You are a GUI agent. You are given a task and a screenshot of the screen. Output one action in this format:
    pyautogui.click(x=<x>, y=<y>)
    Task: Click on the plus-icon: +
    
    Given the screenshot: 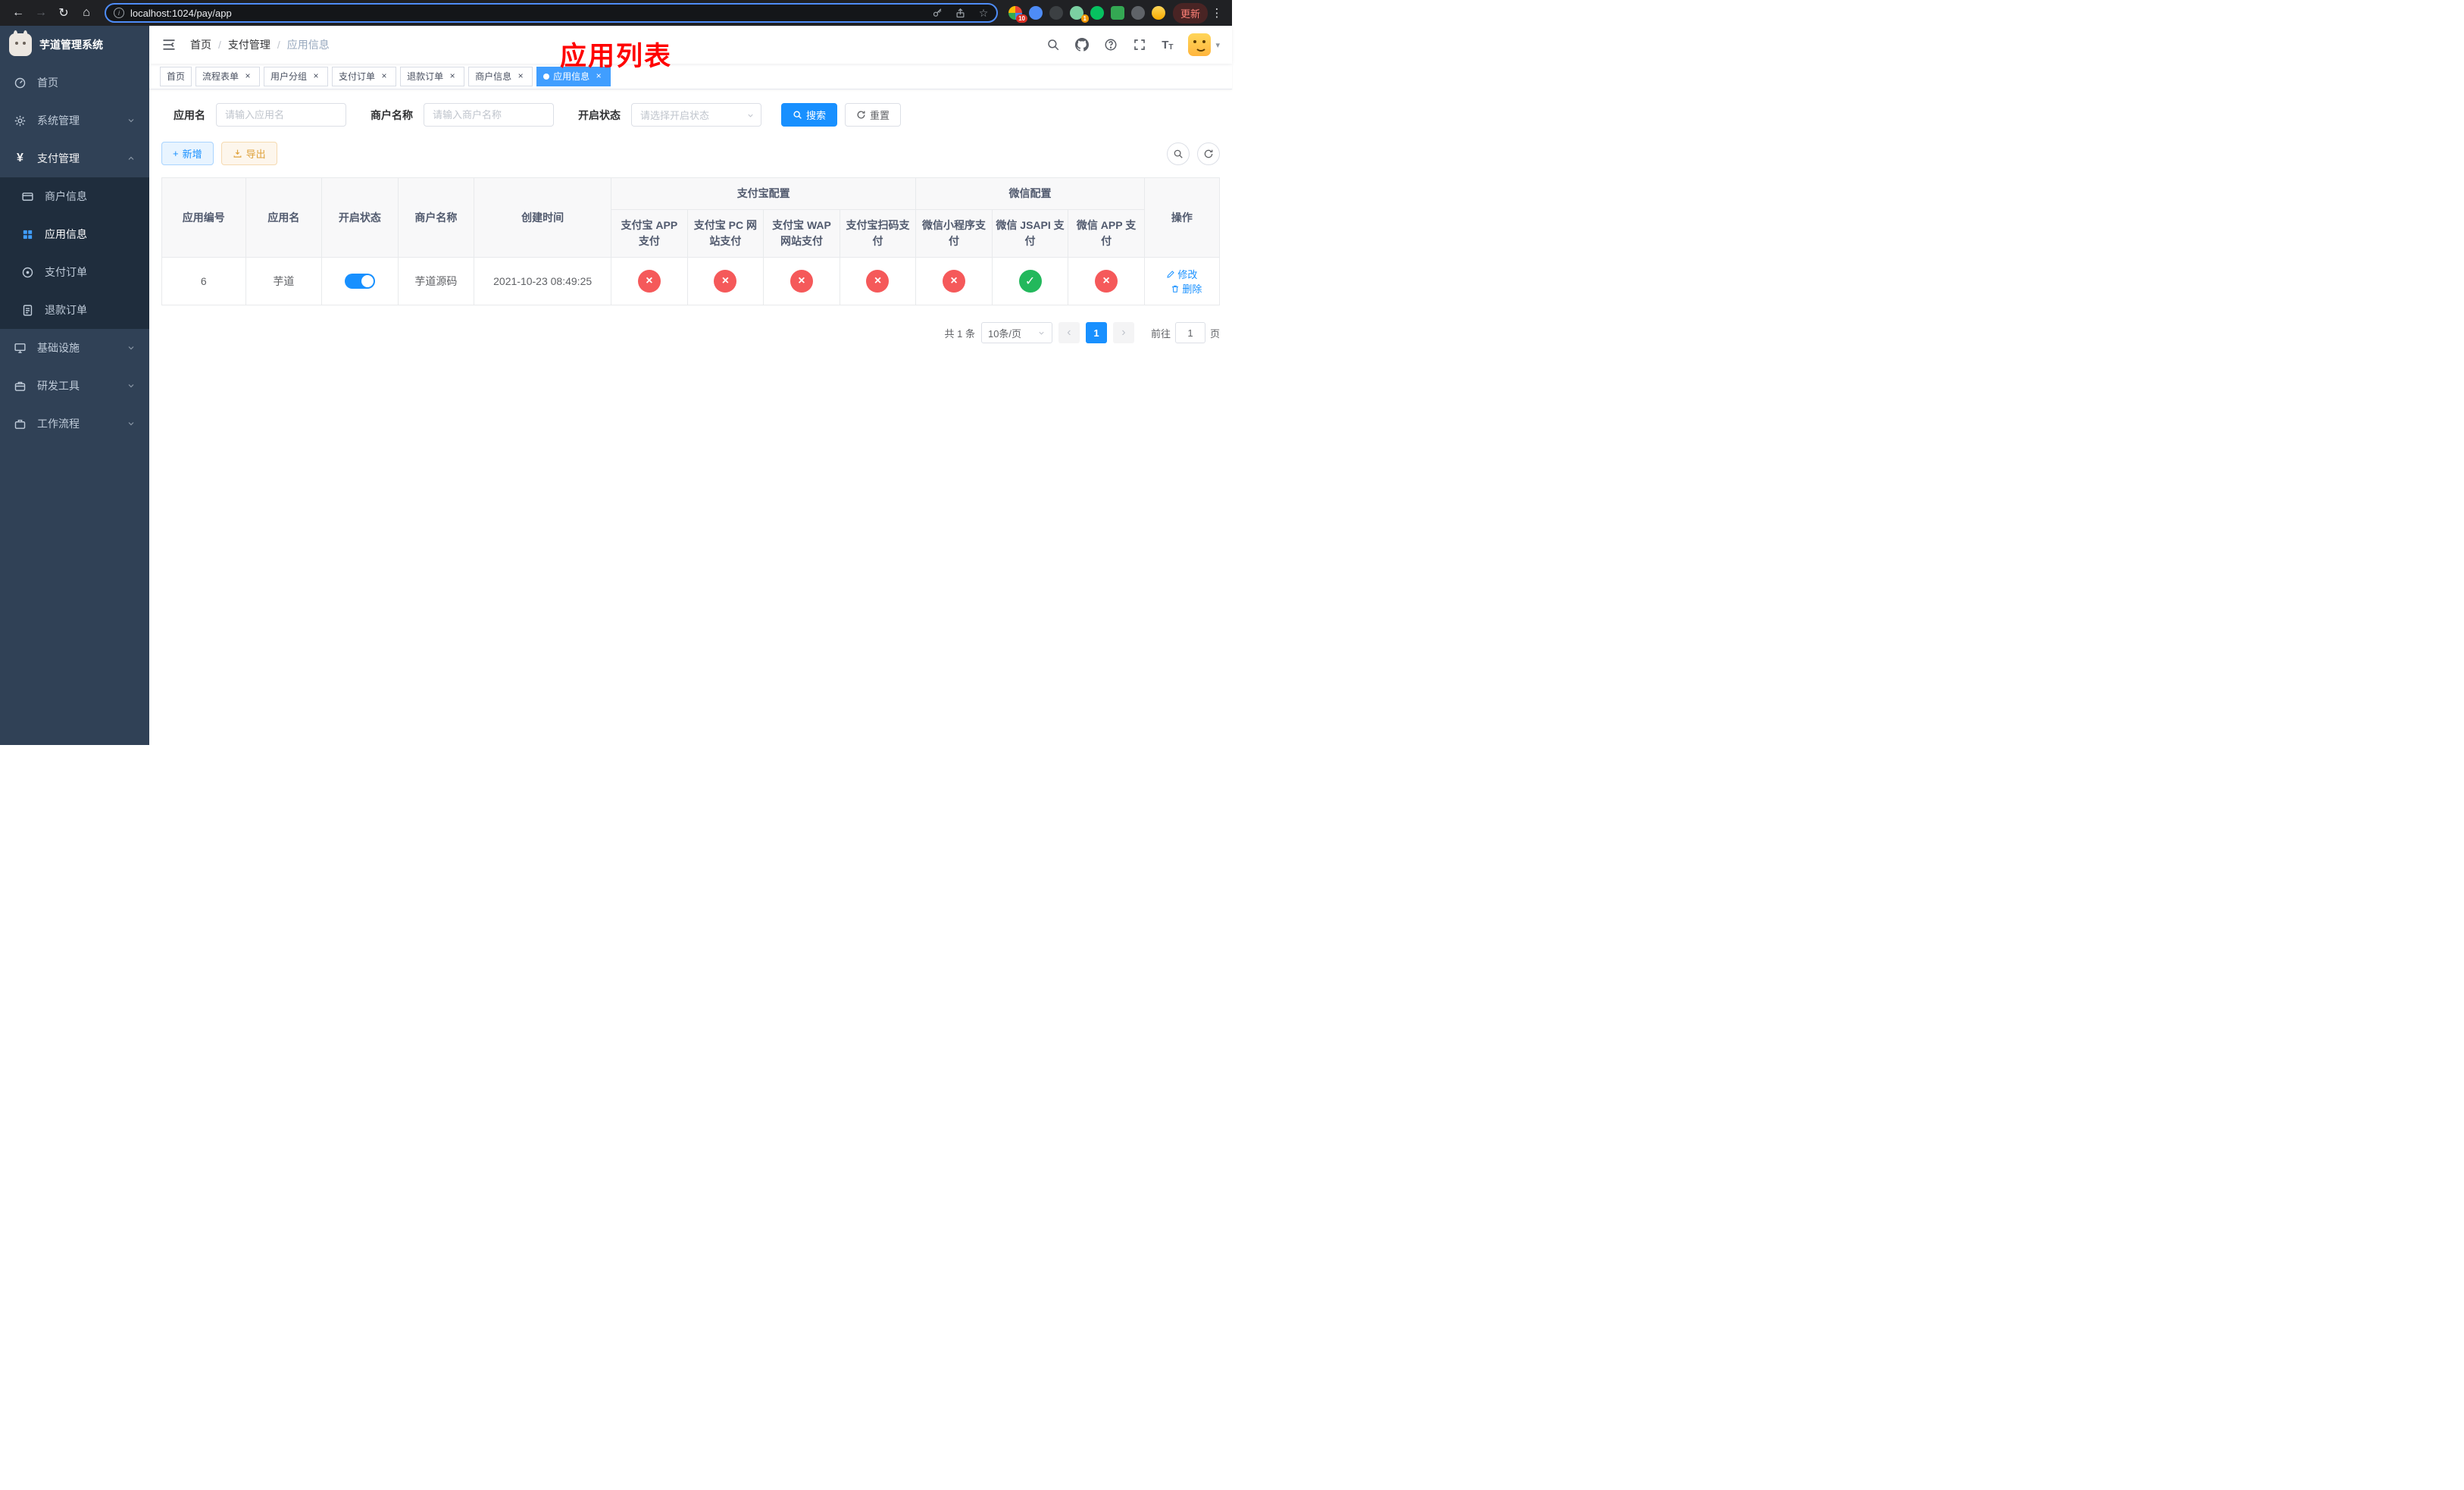 What is the action you would take?
    pyautogui.click(x=176, y=153)
    